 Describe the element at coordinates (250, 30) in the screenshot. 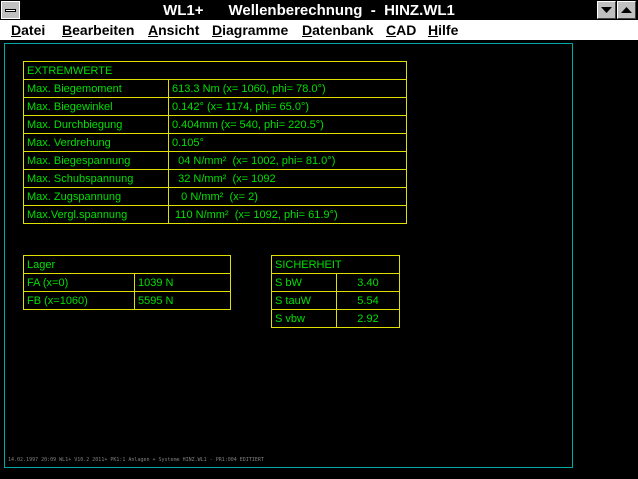

I see `menu-diagramme: Diagramme` at that location.